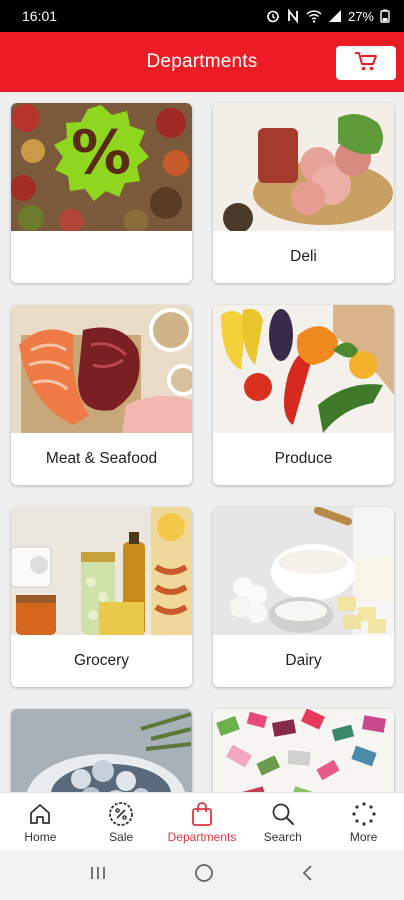  I want to click on nav-sale-label: Sale, so click(121, 837).